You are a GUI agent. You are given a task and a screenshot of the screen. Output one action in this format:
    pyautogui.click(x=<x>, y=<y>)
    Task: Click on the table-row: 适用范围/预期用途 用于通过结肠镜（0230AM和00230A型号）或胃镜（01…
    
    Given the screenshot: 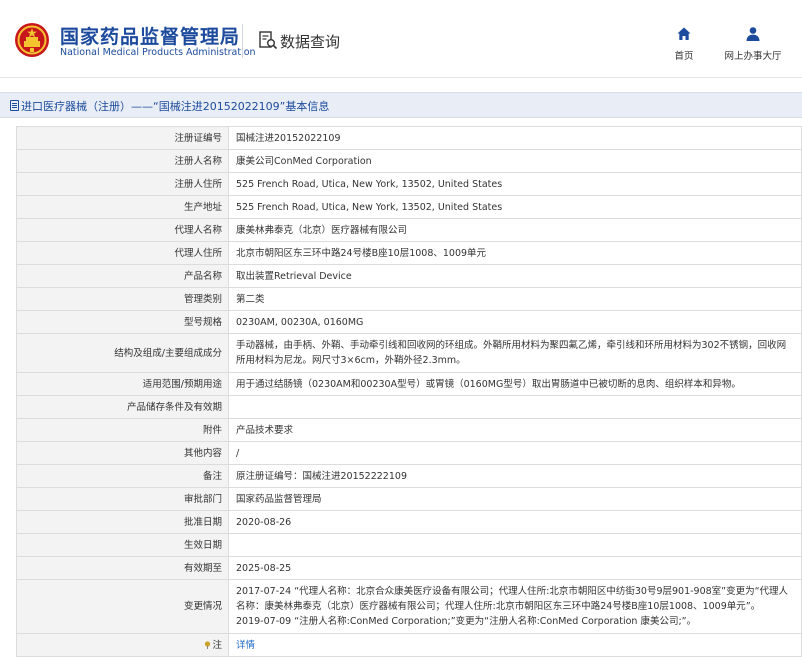 What is the action you would take?
    pyautogui.click(x=409, y=384)
    